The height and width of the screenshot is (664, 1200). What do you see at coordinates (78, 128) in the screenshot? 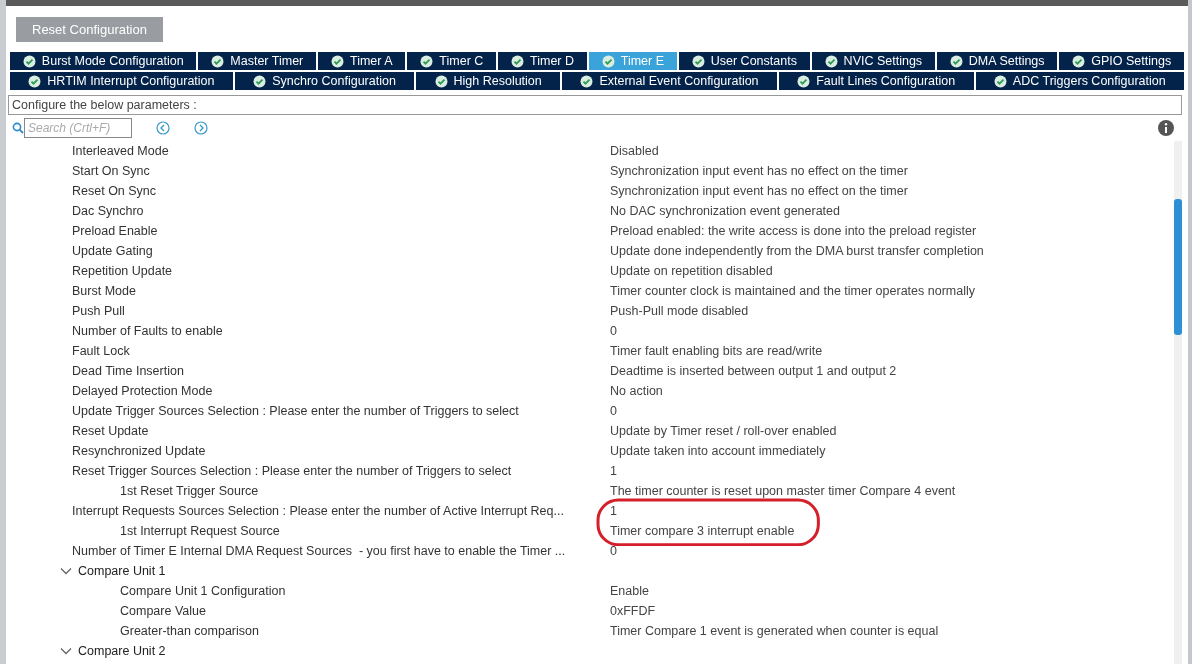
I see `search-field: Search (Crtl+F)` at bounding box center [78, 128].